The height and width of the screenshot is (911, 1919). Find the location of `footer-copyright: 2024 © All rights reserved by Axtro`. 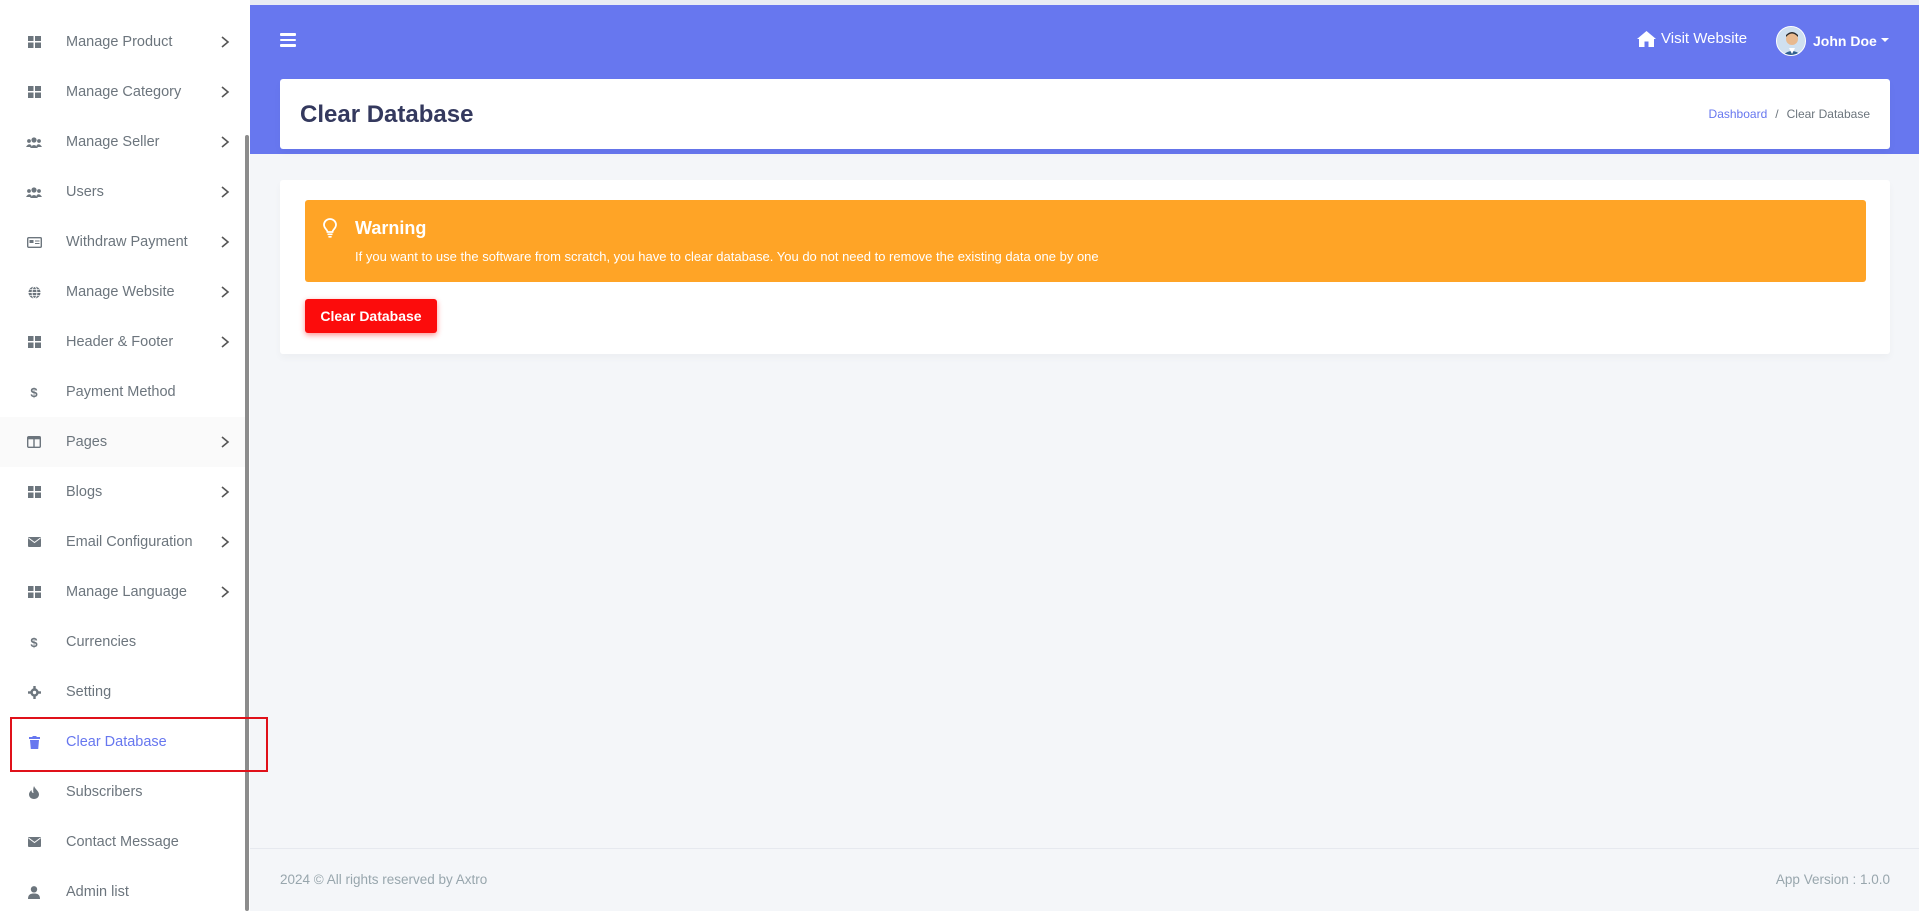

footer-copyright: 2024 © All rights reserved by Axtro is located at coordinates (384, 879).